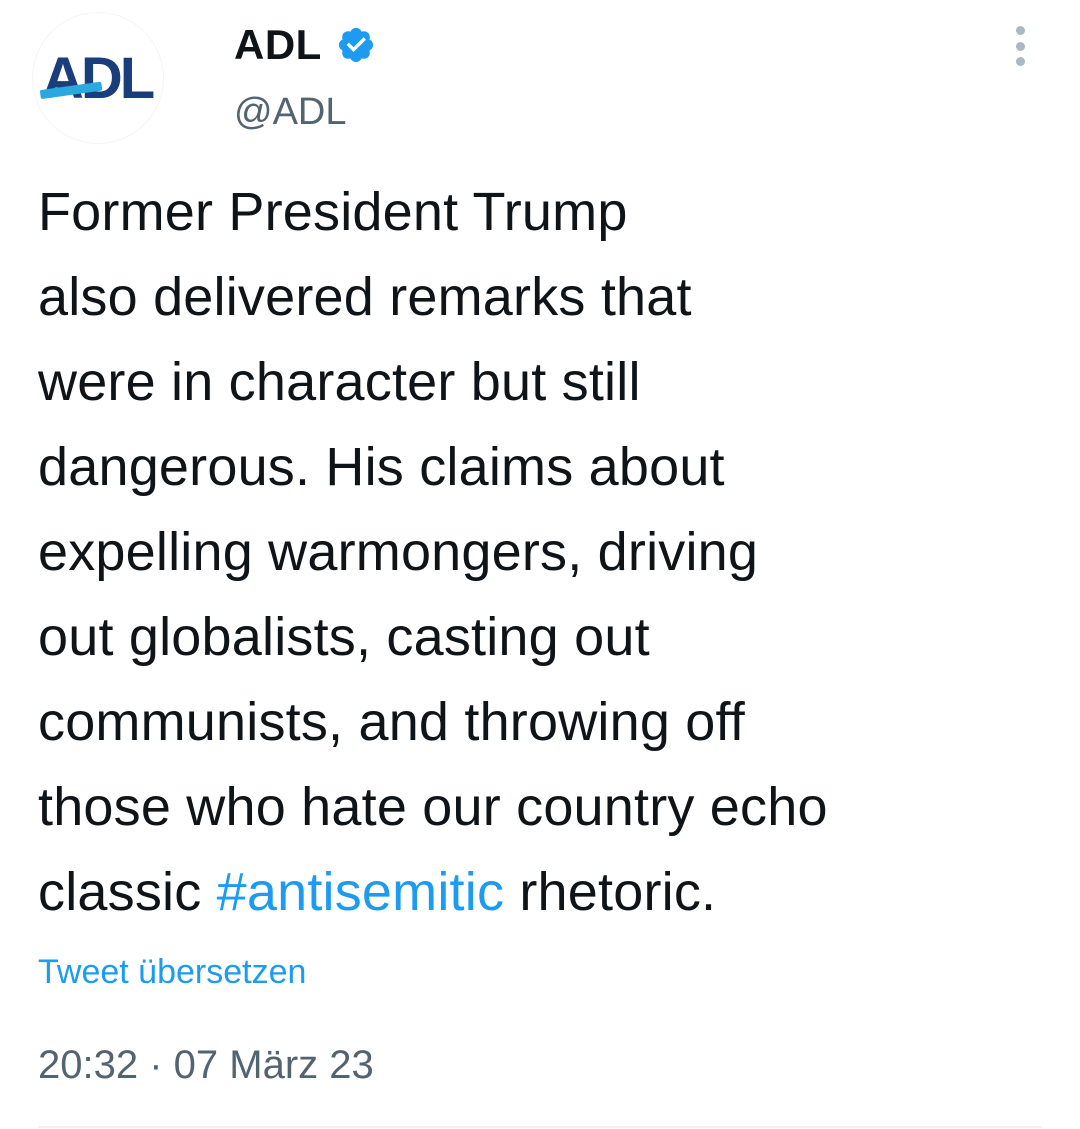 The width and height of the screenshot is (1080, 1129). What do you see at coordinates (339, 382) in the screenshot?
I see `tweet-line: were in character but still` at bounding box center [339, 382].